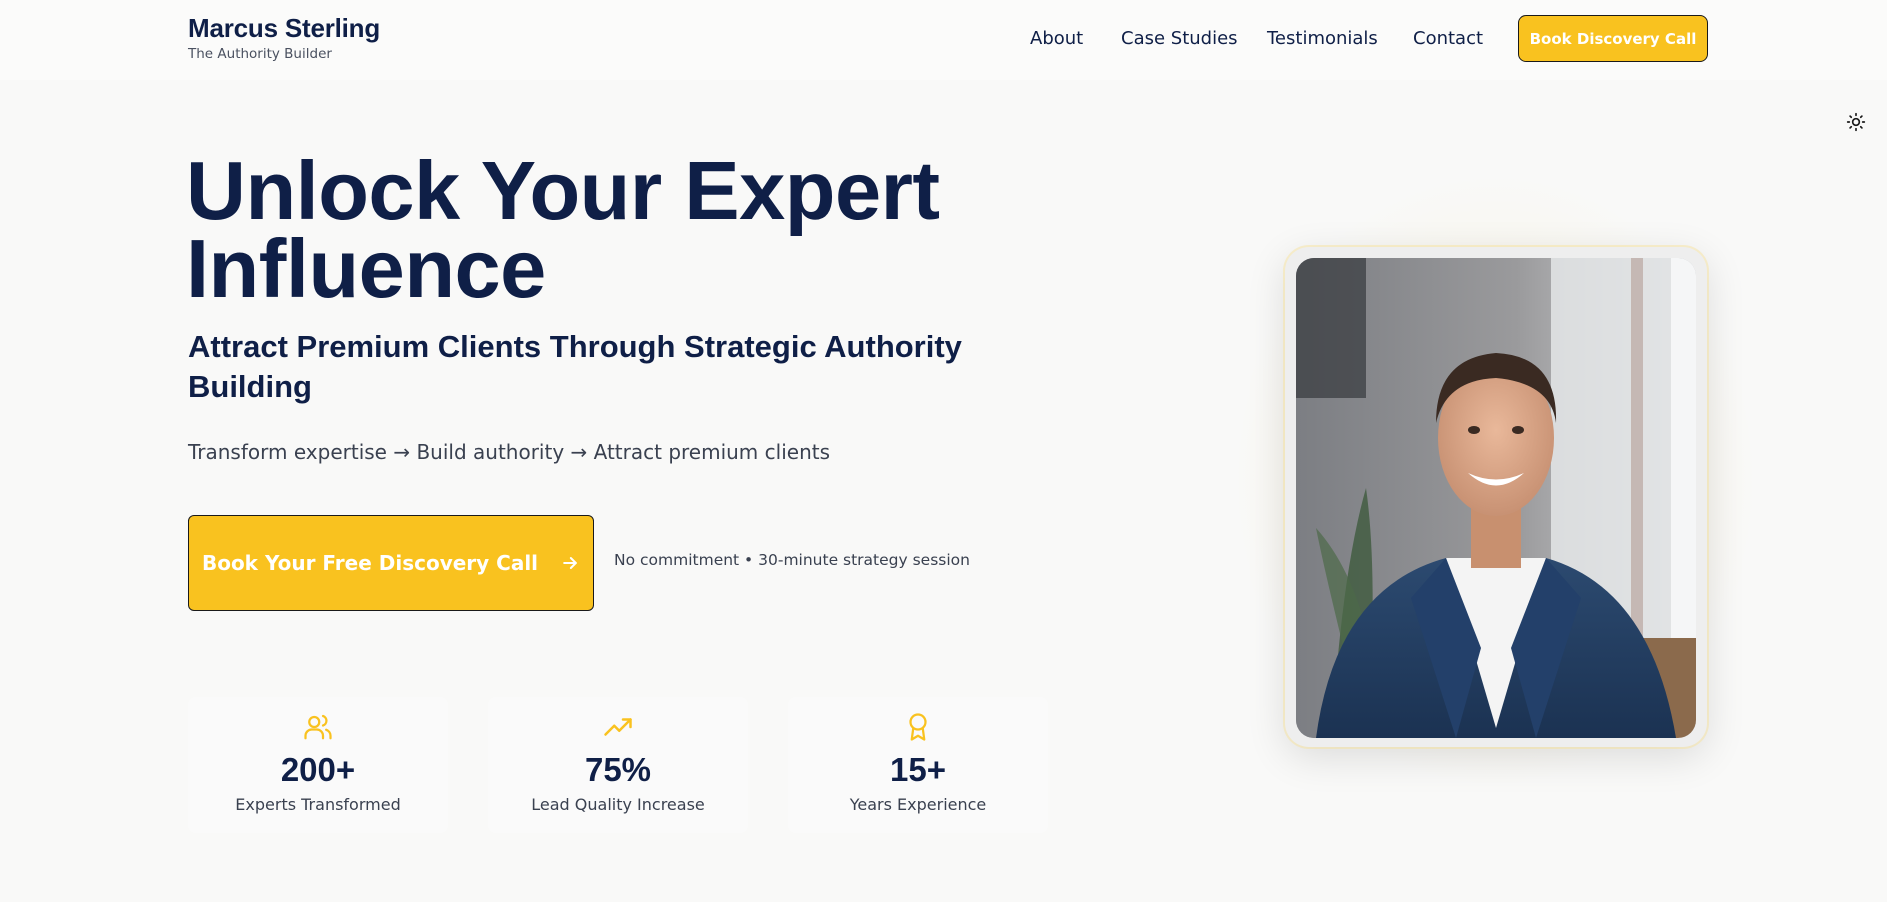 This screenshot has width=1887, height=902. Describe the element at coordinates (618, 804) in the screenshot. I see `stat-label: Lead Quality Increase` at that location.